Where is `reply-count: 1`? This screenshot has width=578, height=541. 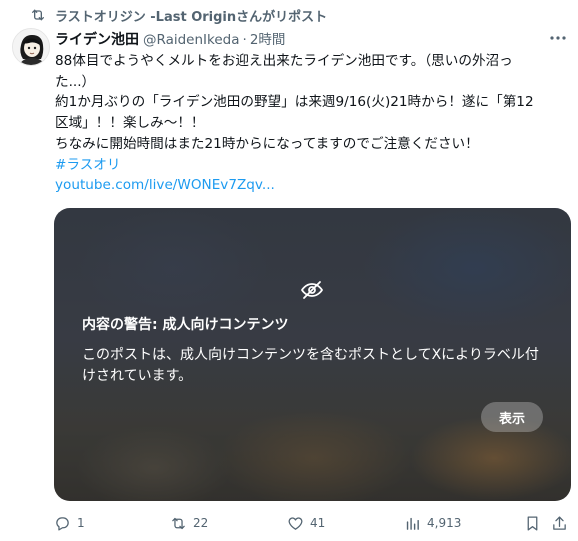 reply-count: 1 is located at coordinates (81, 523).